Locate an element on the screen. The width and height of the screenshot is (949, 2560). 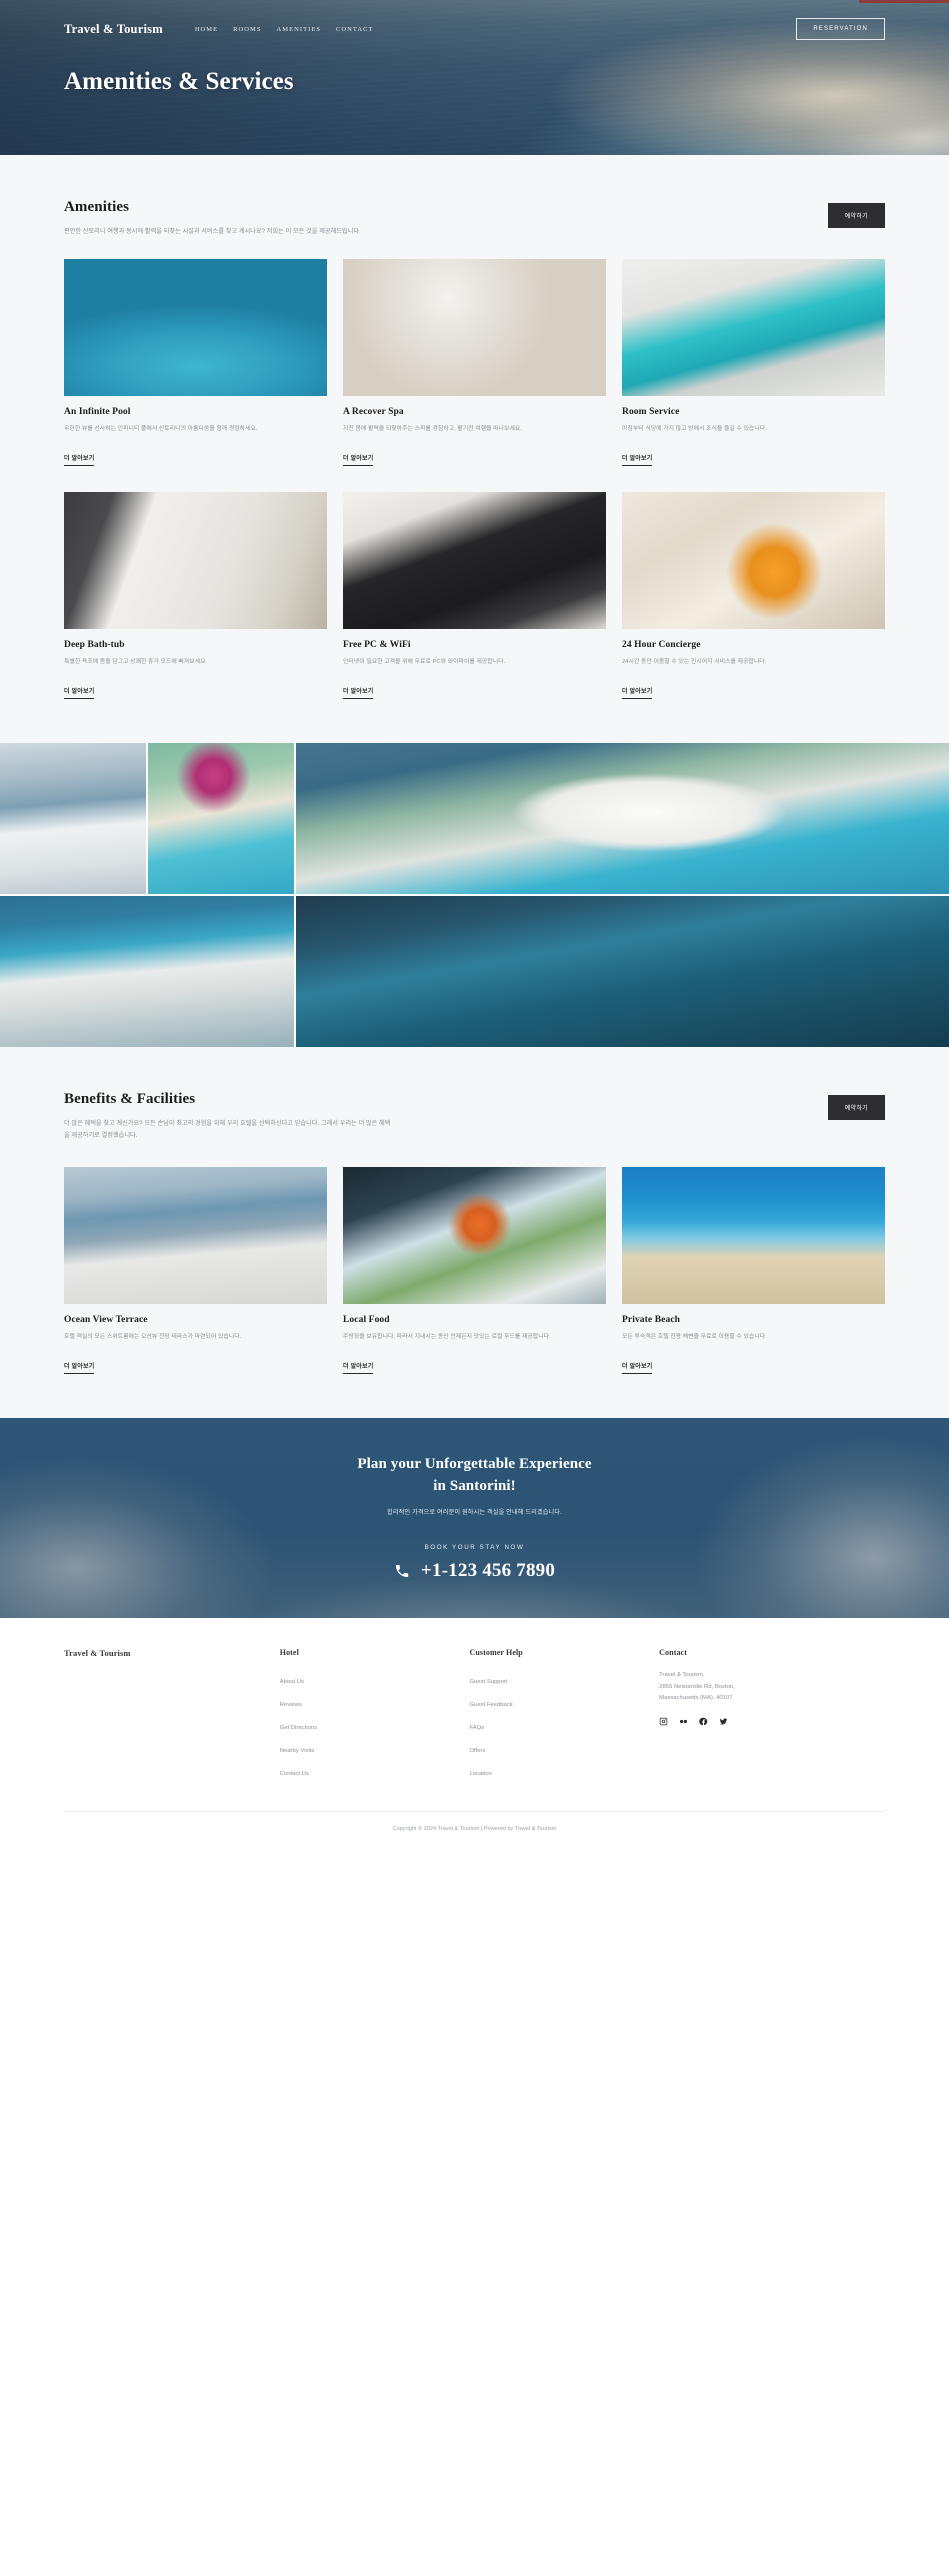
cta-label: BOOK YOUR STAY NOW is located at coordinates (474, 1547).